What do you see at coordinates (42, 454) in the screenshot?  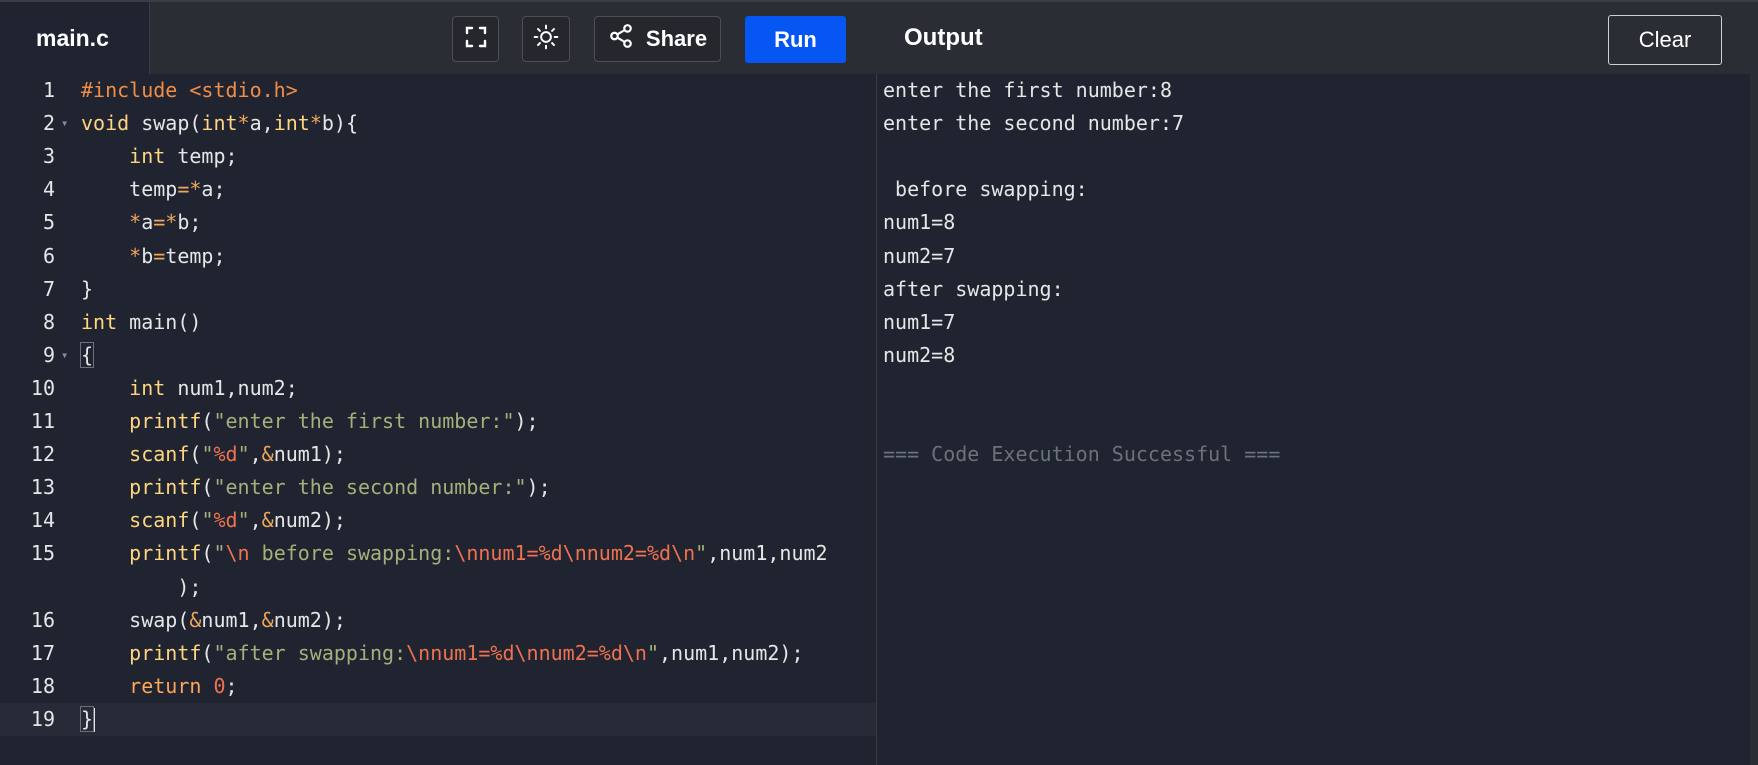 I see `line-number: 12` at bounding box center [42, 454].